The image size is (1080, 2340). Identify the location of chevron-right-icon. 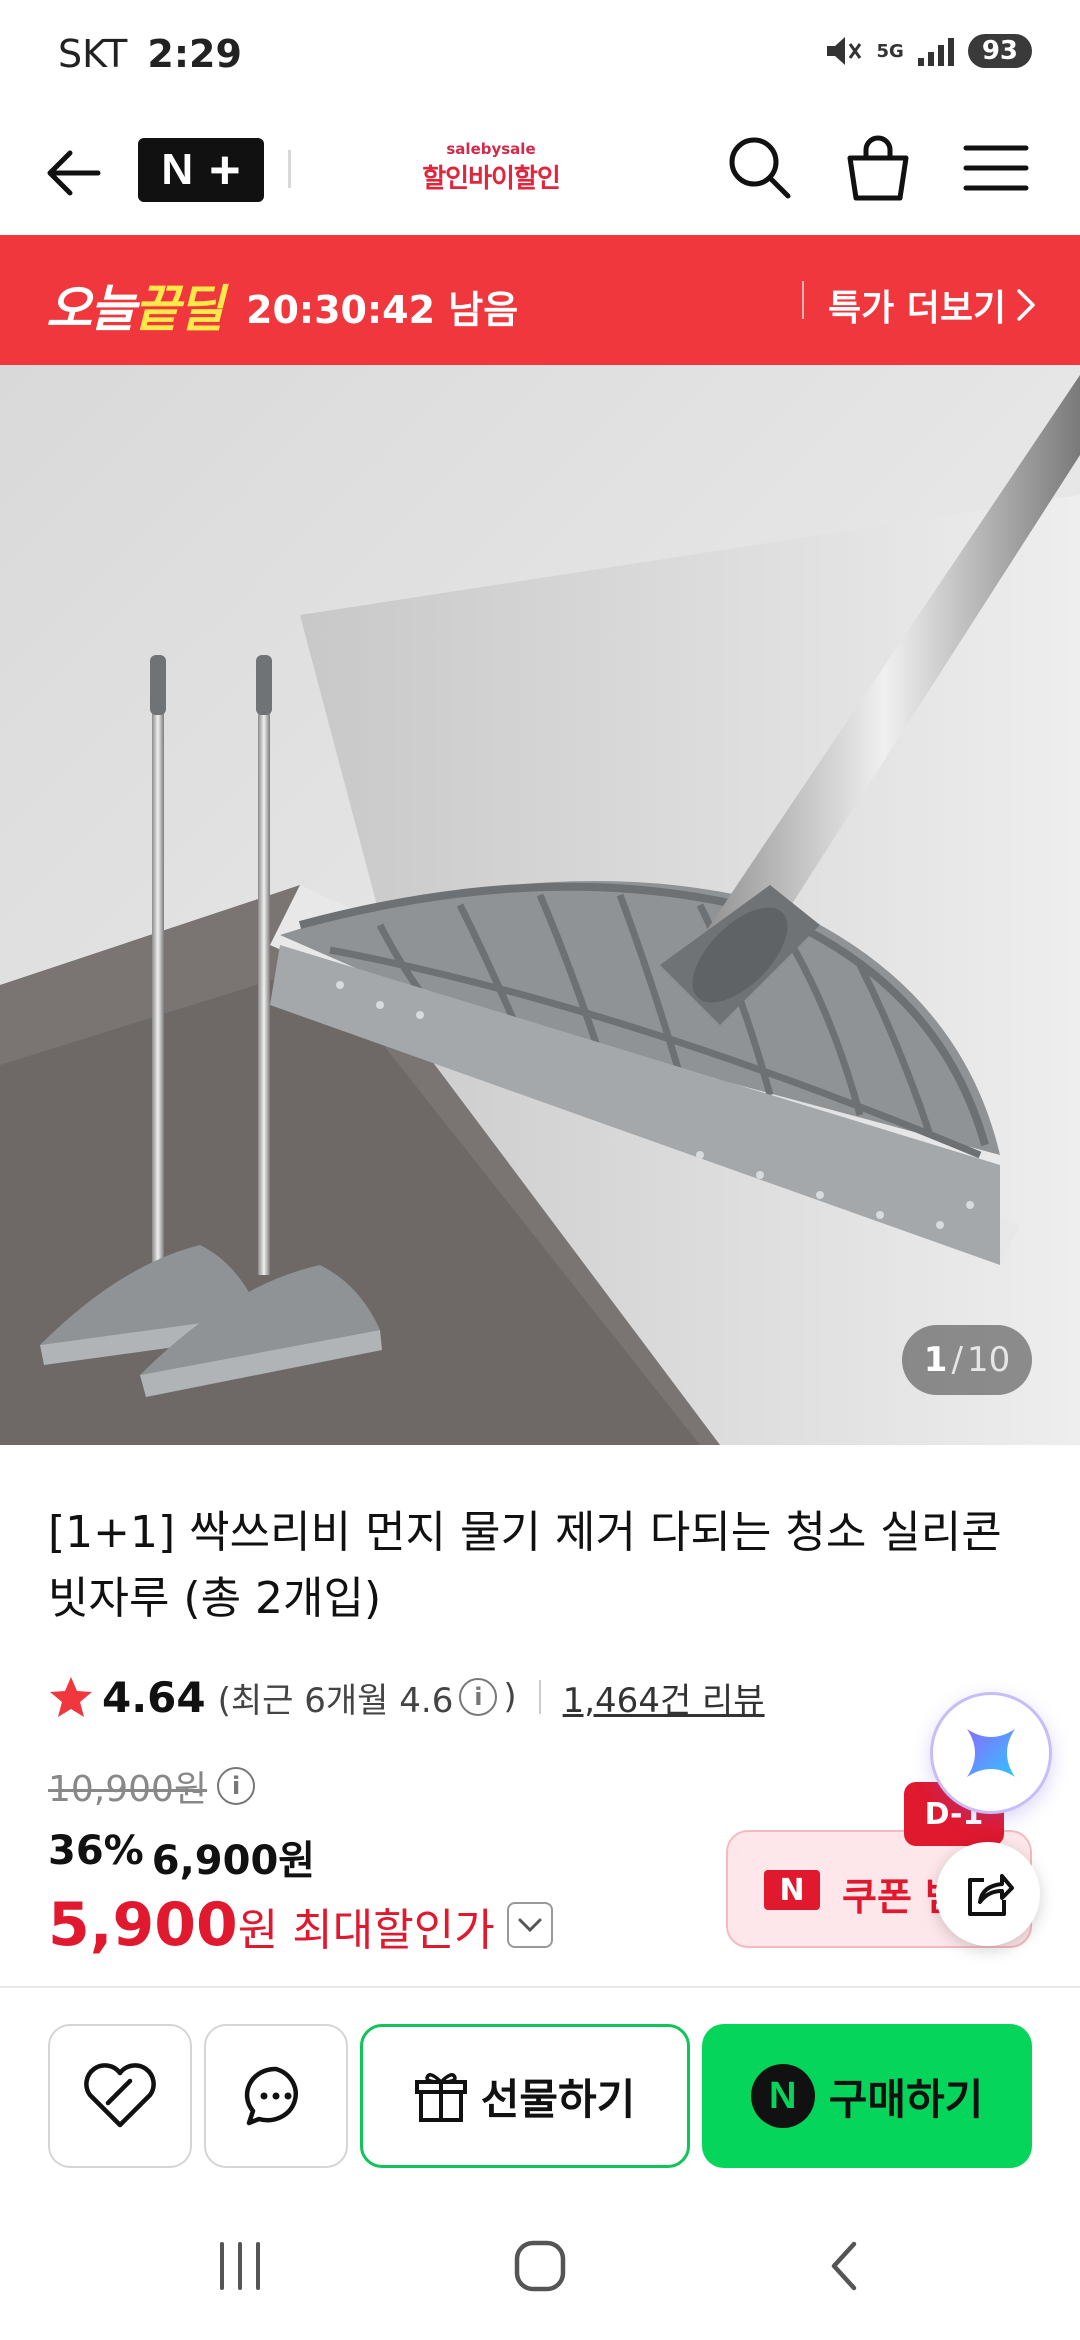
(1026, 305).